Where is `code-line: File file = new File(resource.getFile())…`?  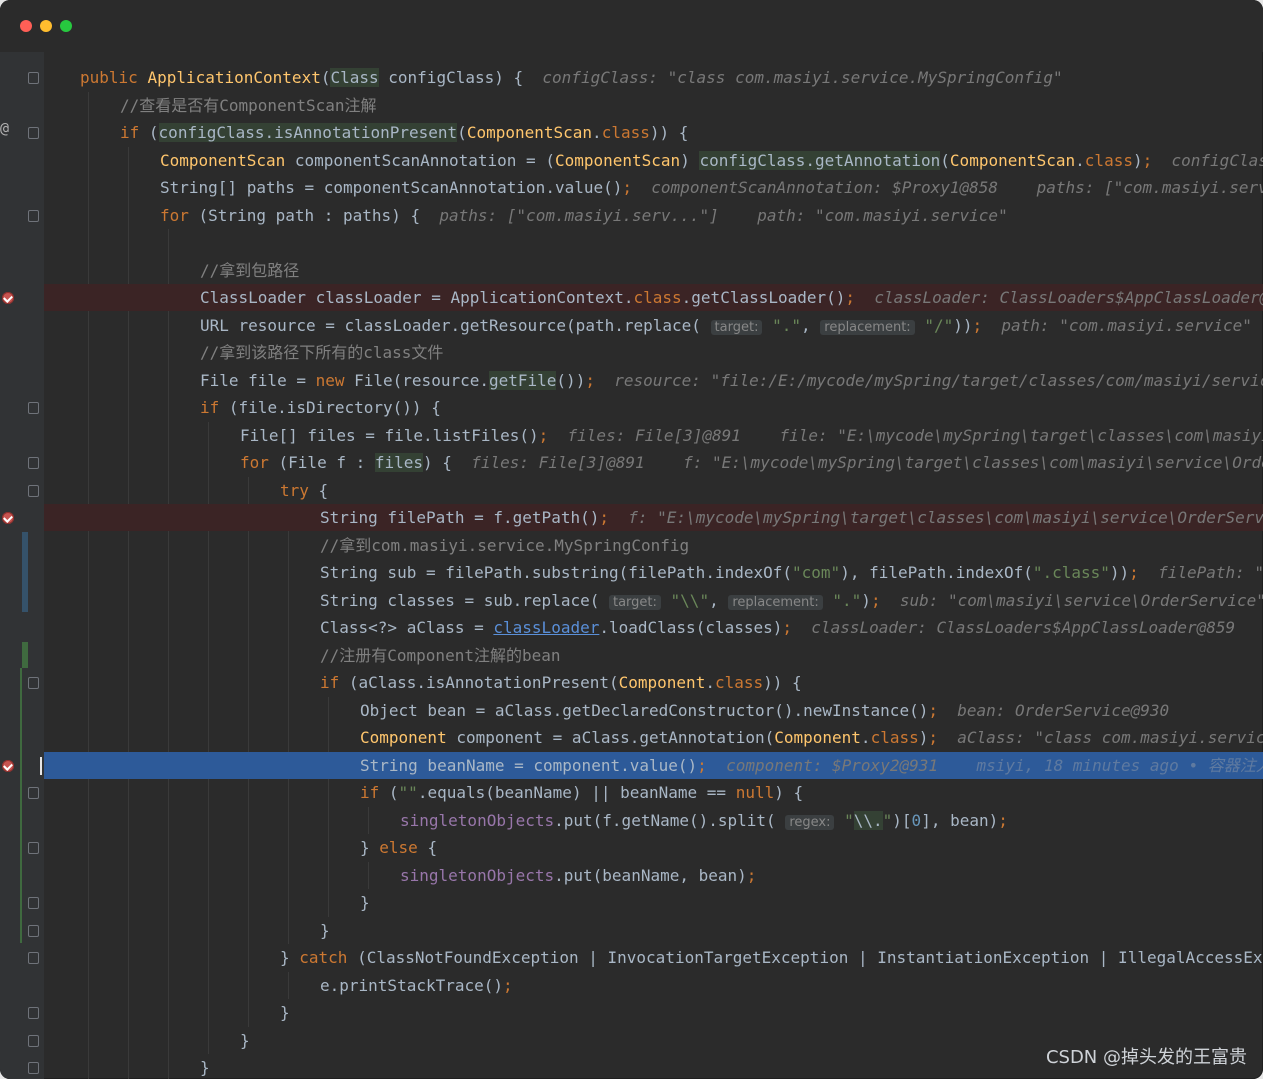 code-line: File file = new File(resource.getFile())… is located at coordinates (653, 380).